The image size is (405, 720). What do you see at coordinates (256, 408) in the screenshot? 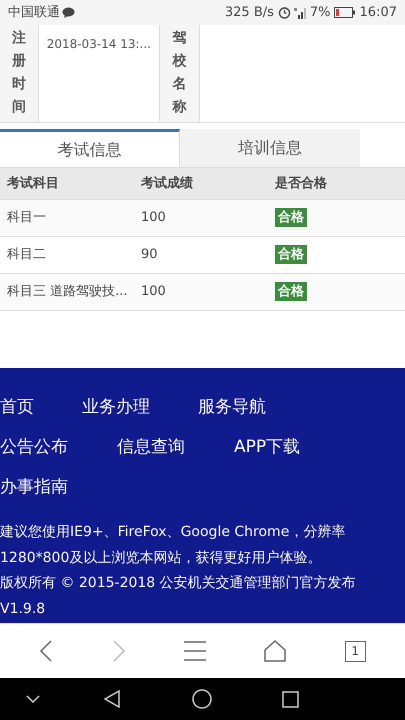
I see `footer-link: 服务导航` at bounding box center [256, 408].